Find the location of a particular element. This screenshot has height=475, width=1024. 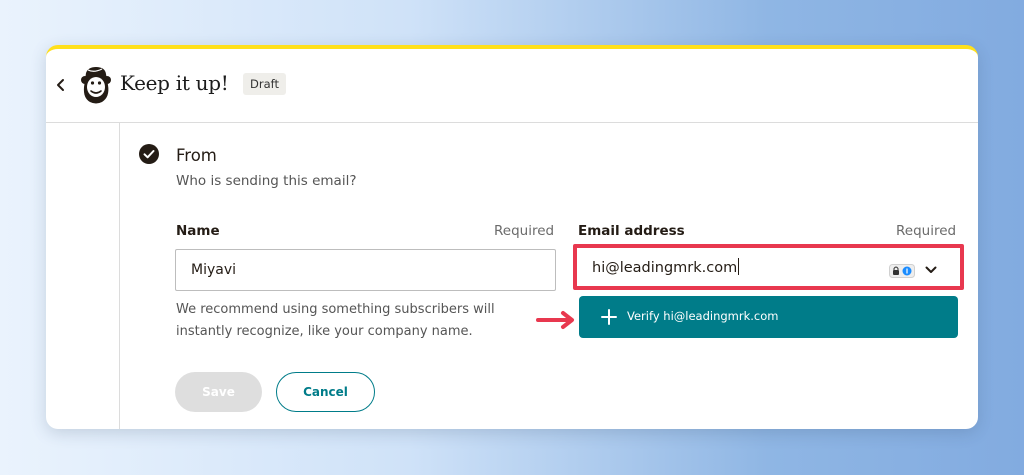

mailchimp-logo-icon is located at coordinates (96, 85).